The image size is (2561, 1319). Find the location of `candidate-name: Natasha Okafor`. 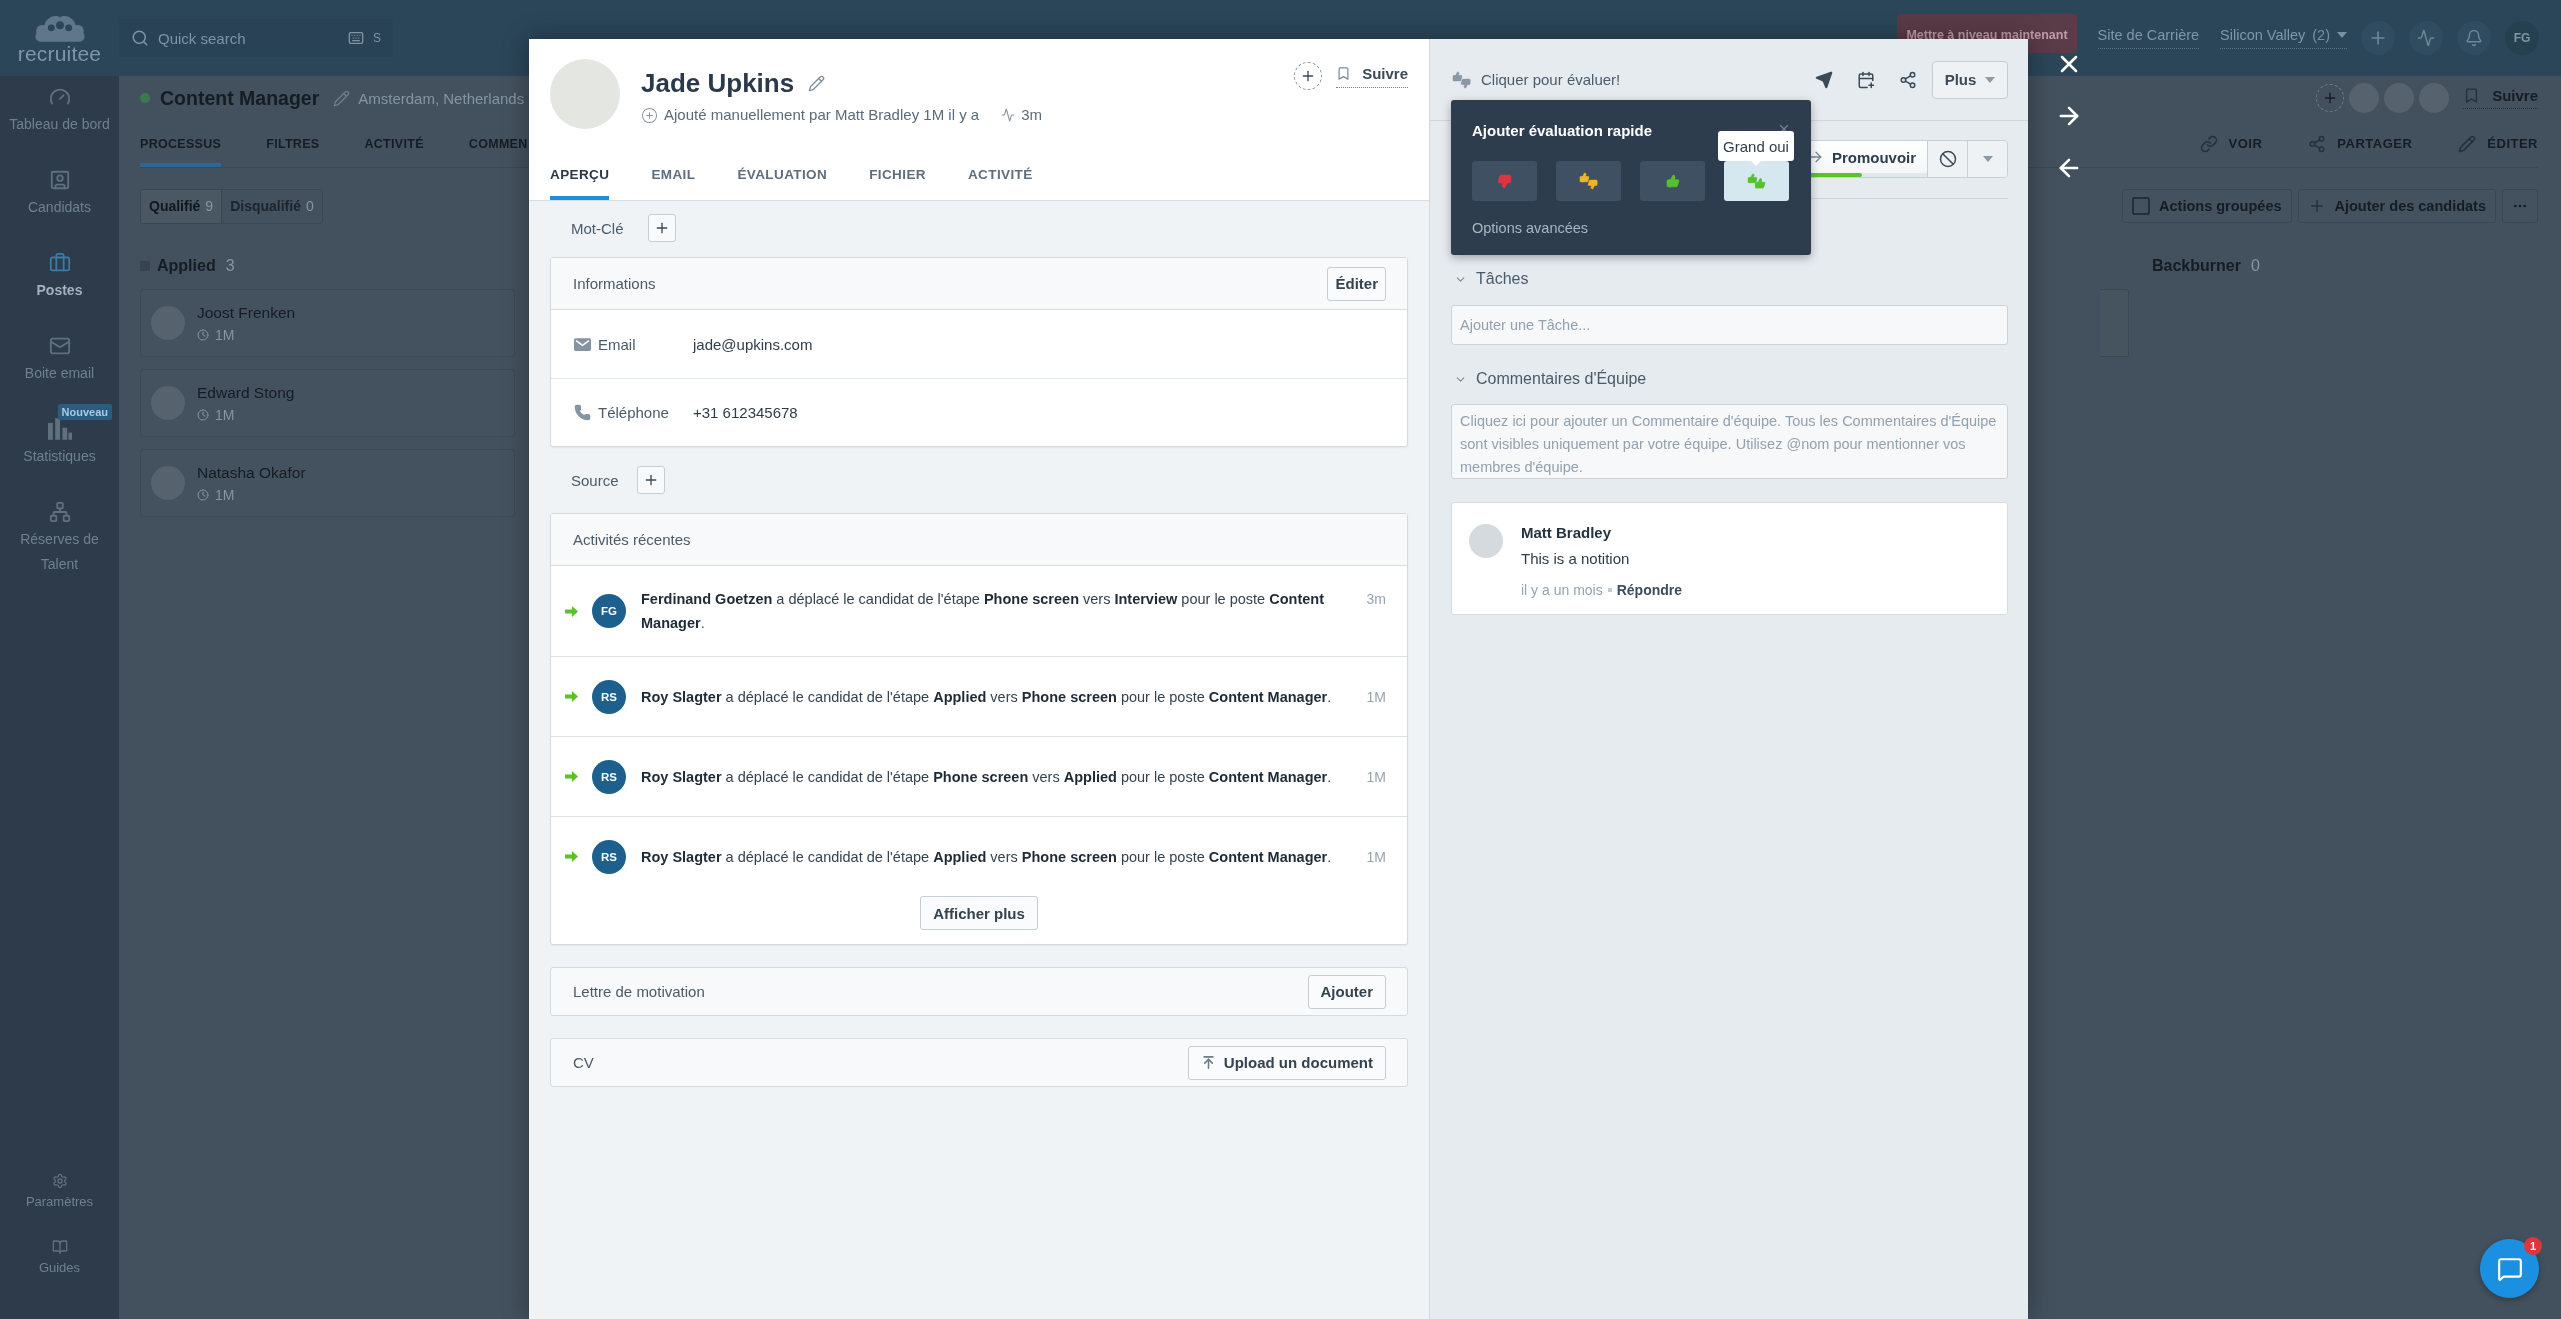

candidate-name: Natasha Okafor is located at coordinates (251, 472).